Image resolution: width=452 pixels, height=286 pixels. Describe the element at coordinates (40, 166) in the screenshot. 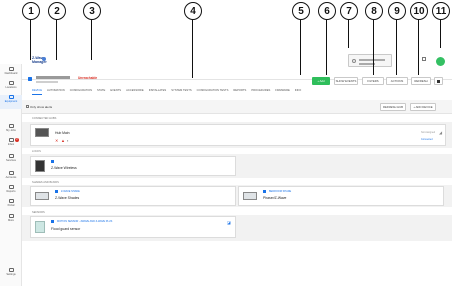

I see `lock-device-image` at that location.